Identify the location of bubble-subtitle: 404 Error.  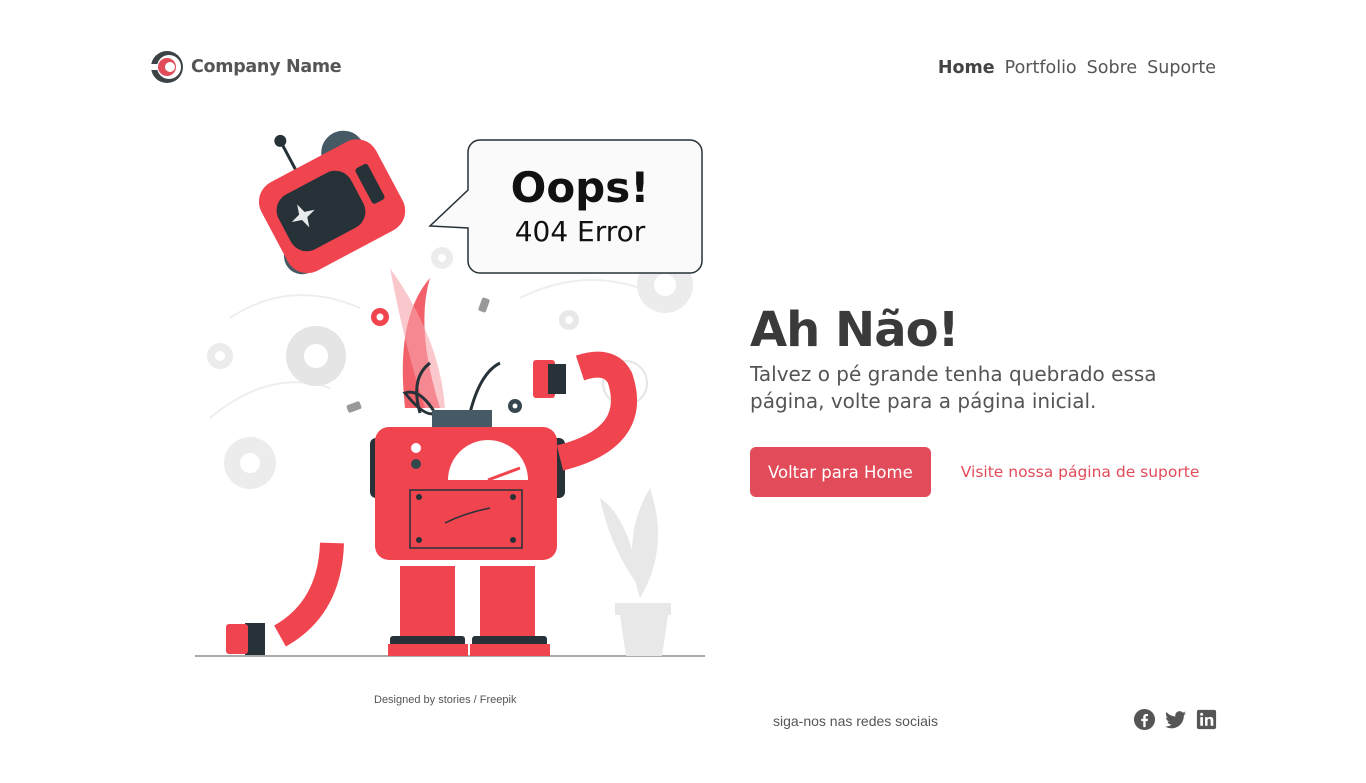
(580, 231).